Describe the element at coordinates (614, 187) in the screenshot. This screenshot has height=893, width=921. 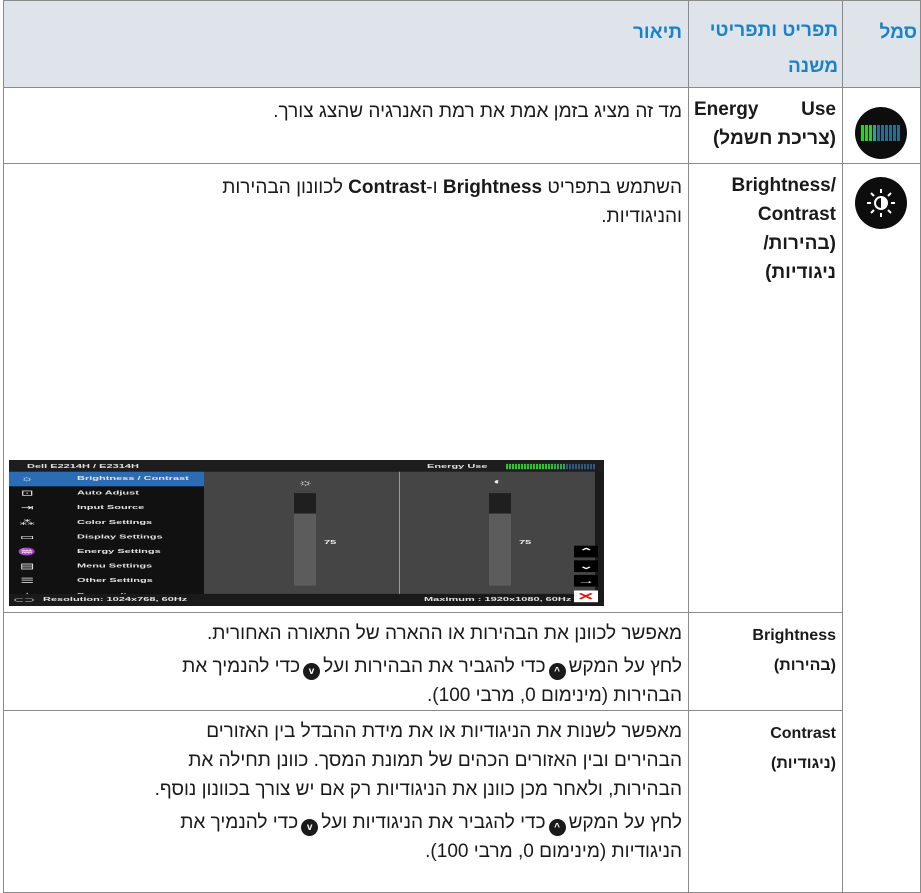
I see `bc-desc-pre: השתמש בתפריט` at that location.